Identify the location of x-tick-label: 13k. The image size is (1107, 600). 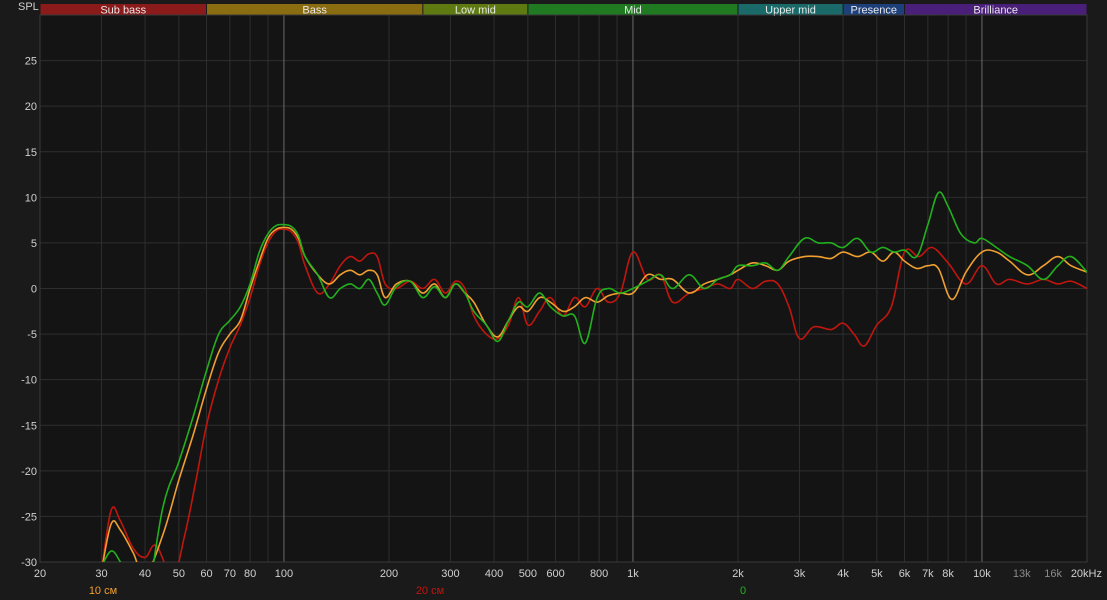
(1022, 574).